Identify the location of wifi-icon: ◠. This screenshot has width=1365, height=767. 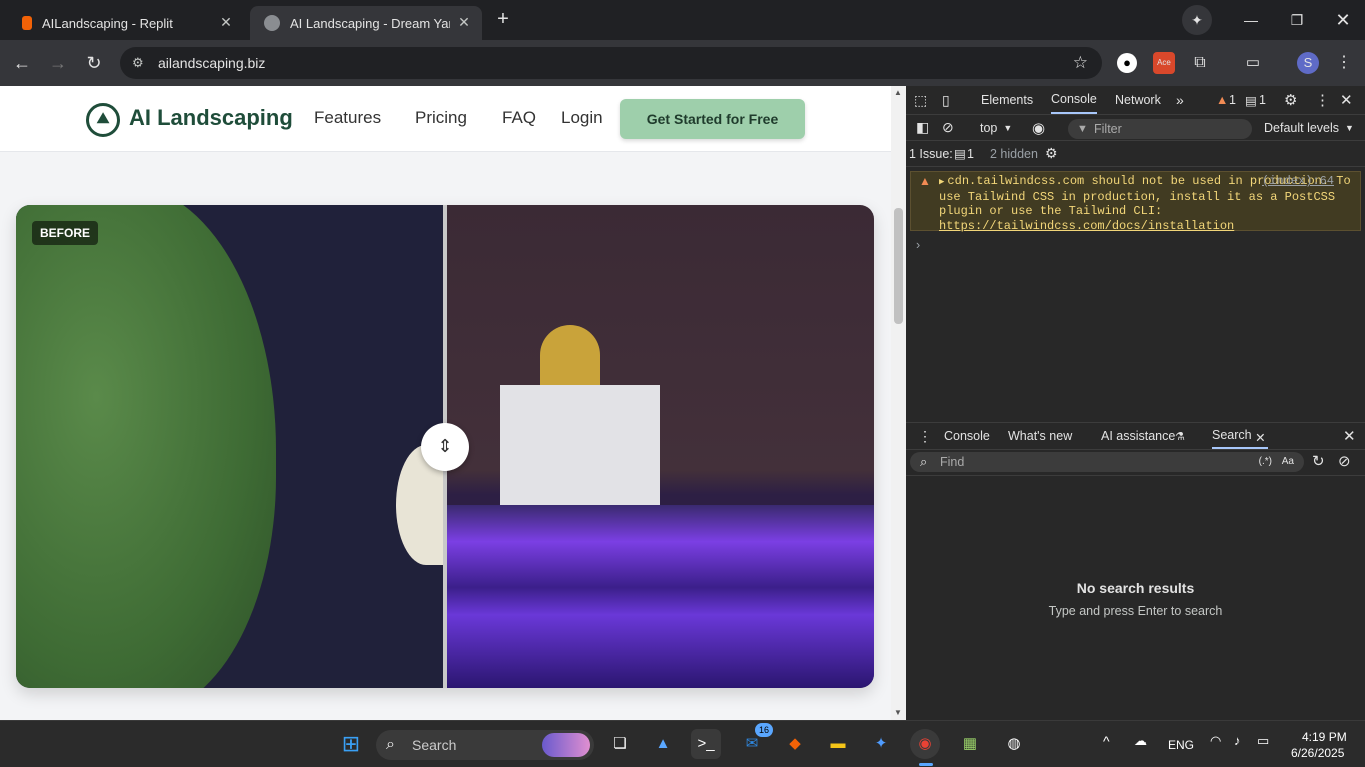
(1215, 741).